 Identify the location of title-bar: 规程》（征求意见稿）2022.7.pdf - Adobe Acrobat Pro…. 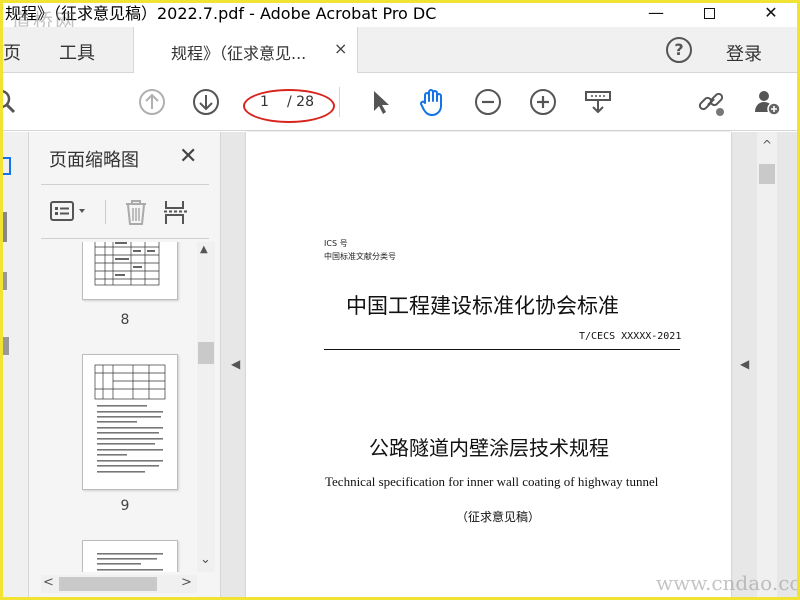
(400, 15).